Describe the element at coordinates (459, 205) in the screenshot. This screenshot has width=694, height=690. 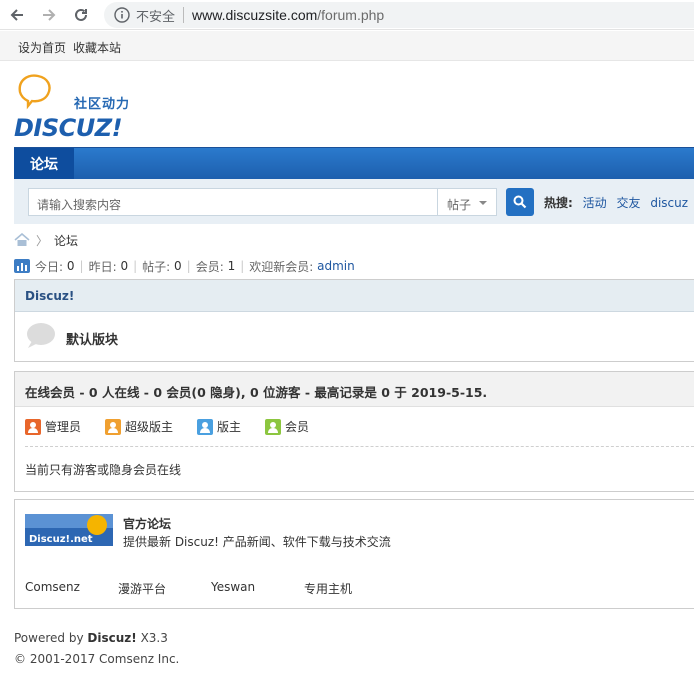
I see `search-scope-value: 帖子` at that location.